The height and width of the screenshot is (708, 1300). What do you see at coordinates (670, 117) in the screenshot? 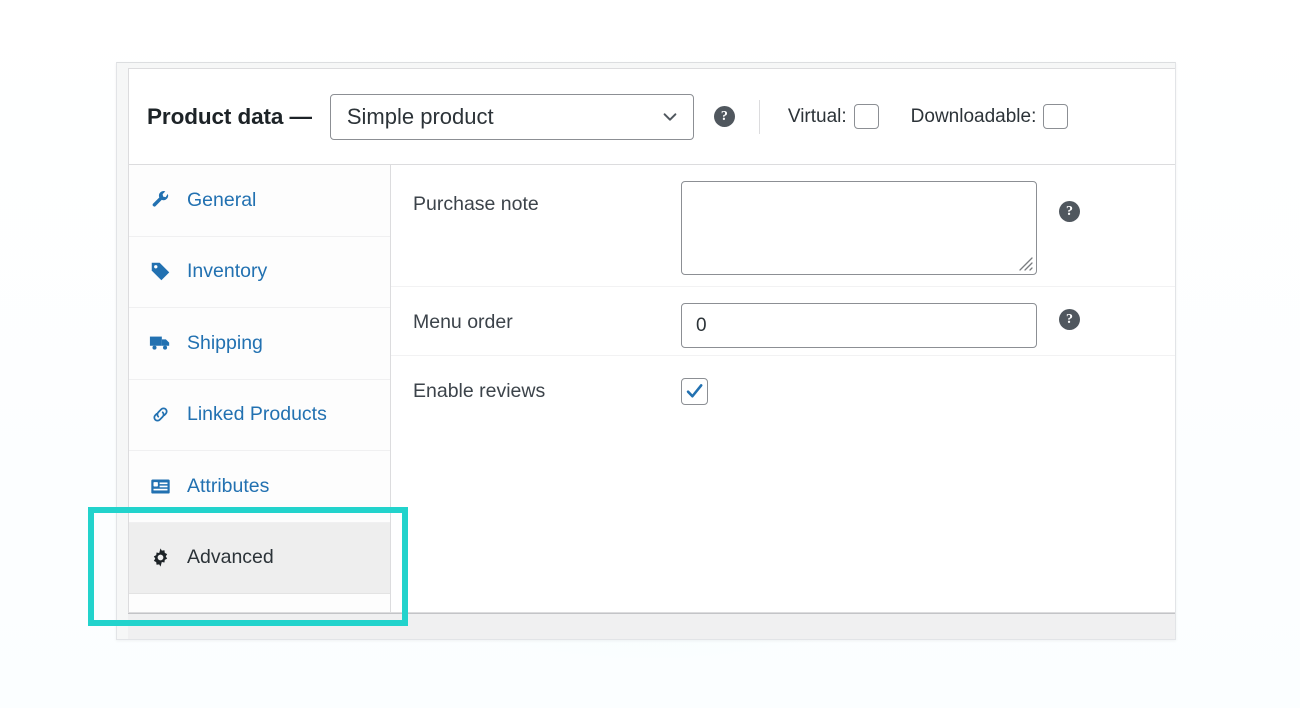
I see `chevron-down-icon` at bounding box center [670, 117].